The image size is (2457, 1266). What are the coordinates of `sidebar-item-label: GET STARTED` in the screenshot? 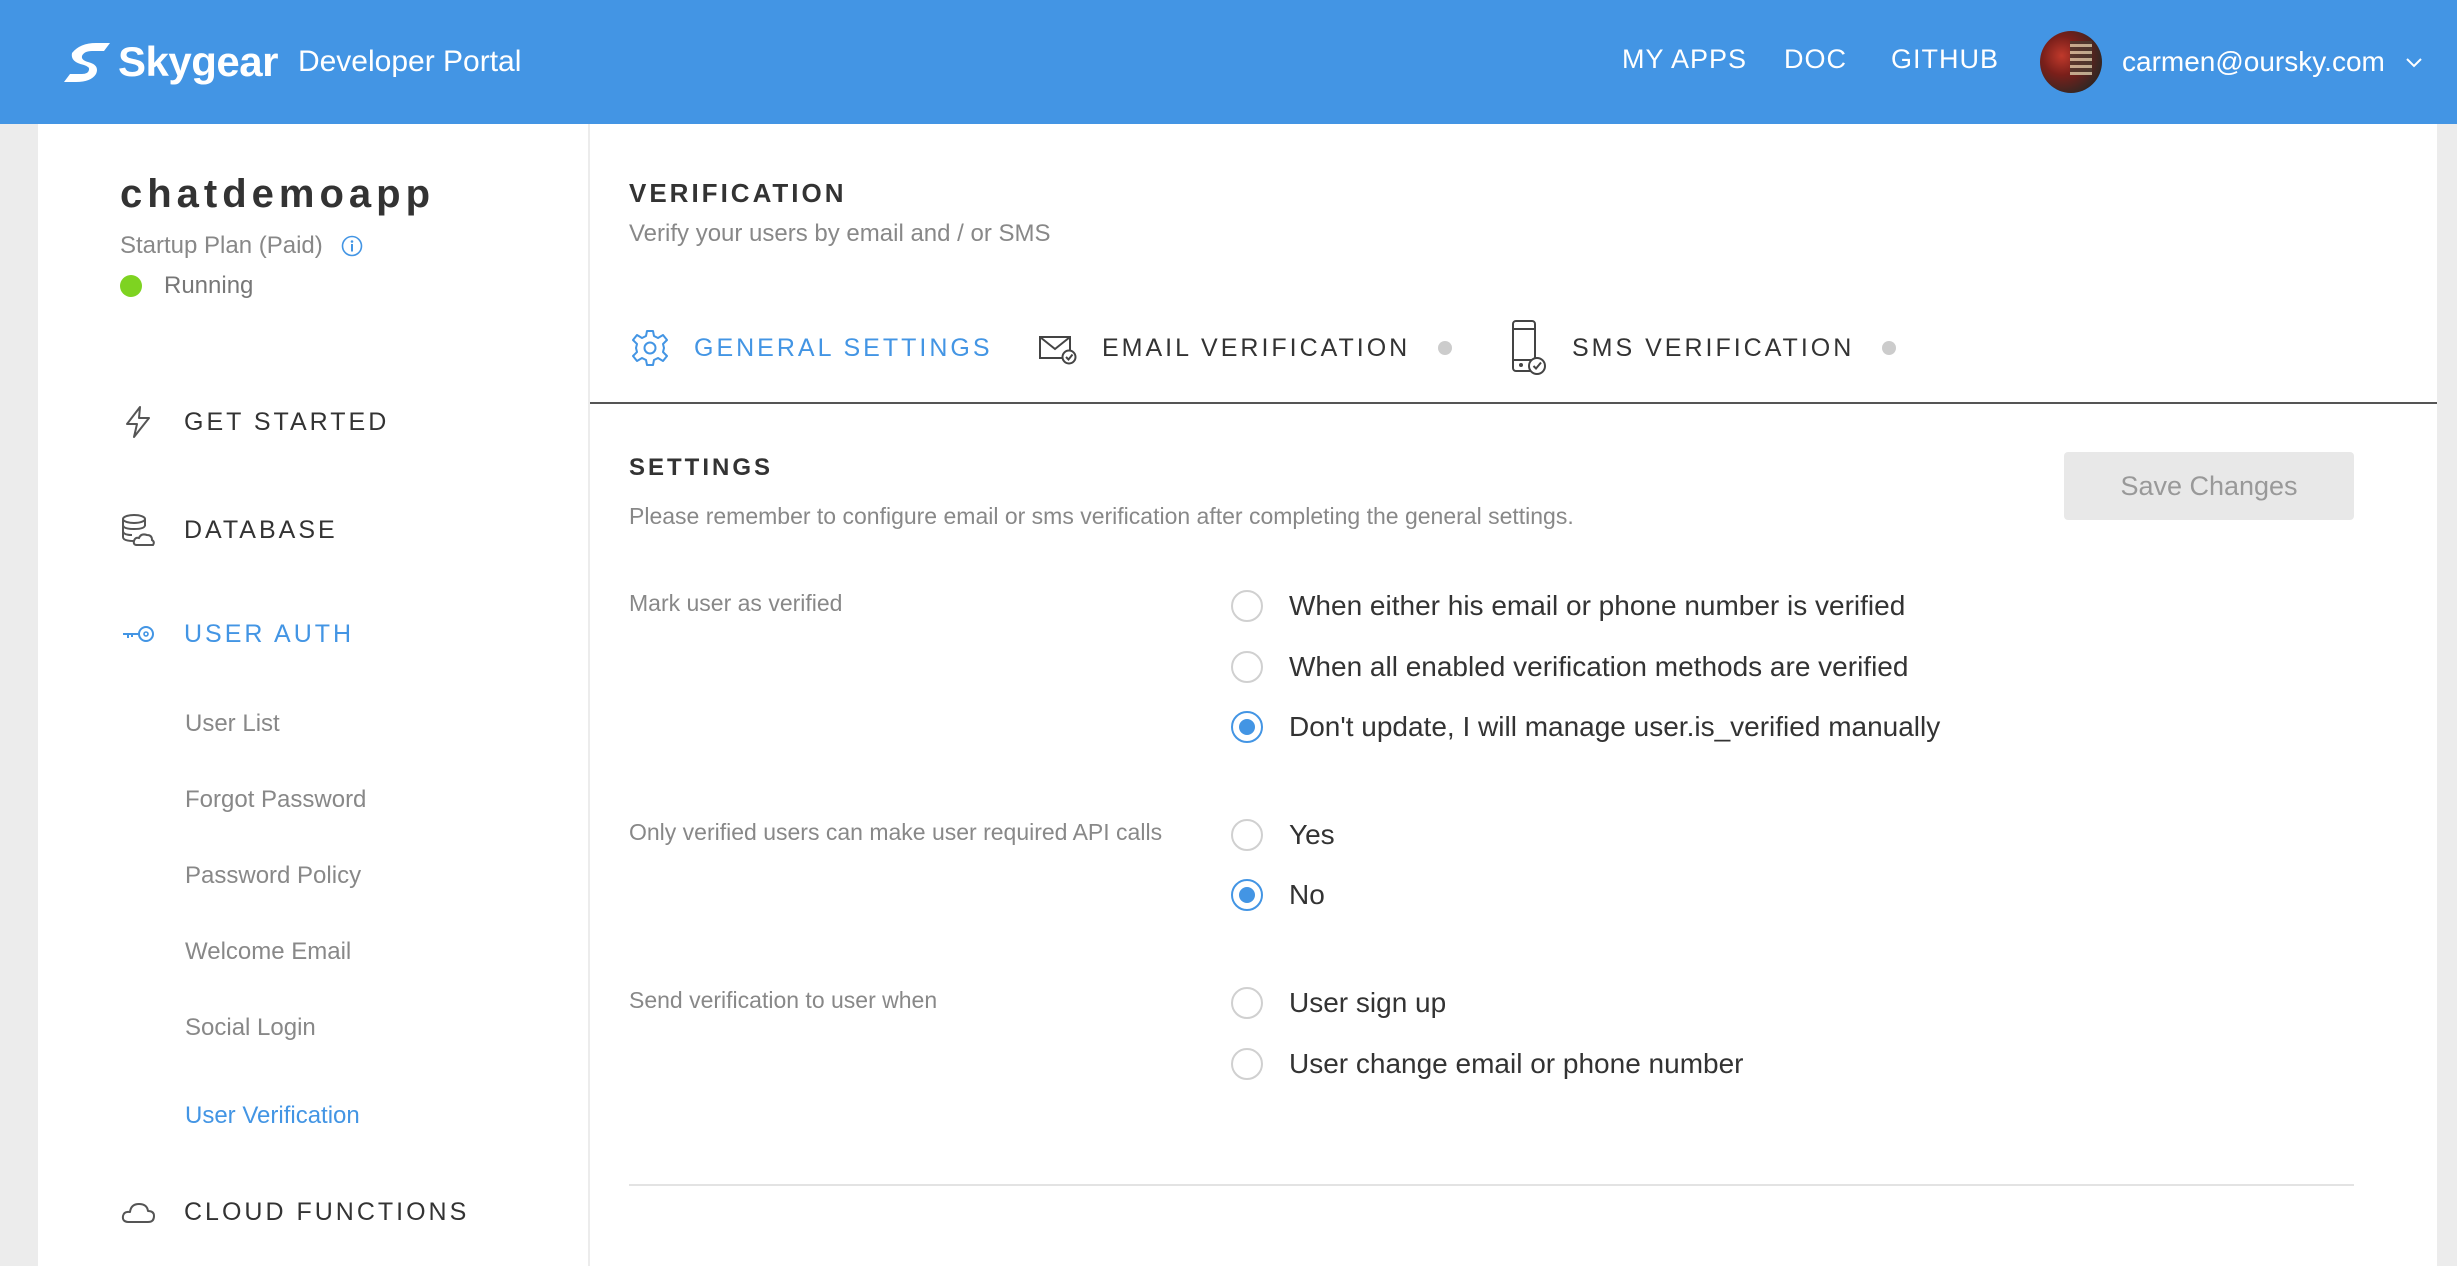 It's located at (287, 421).